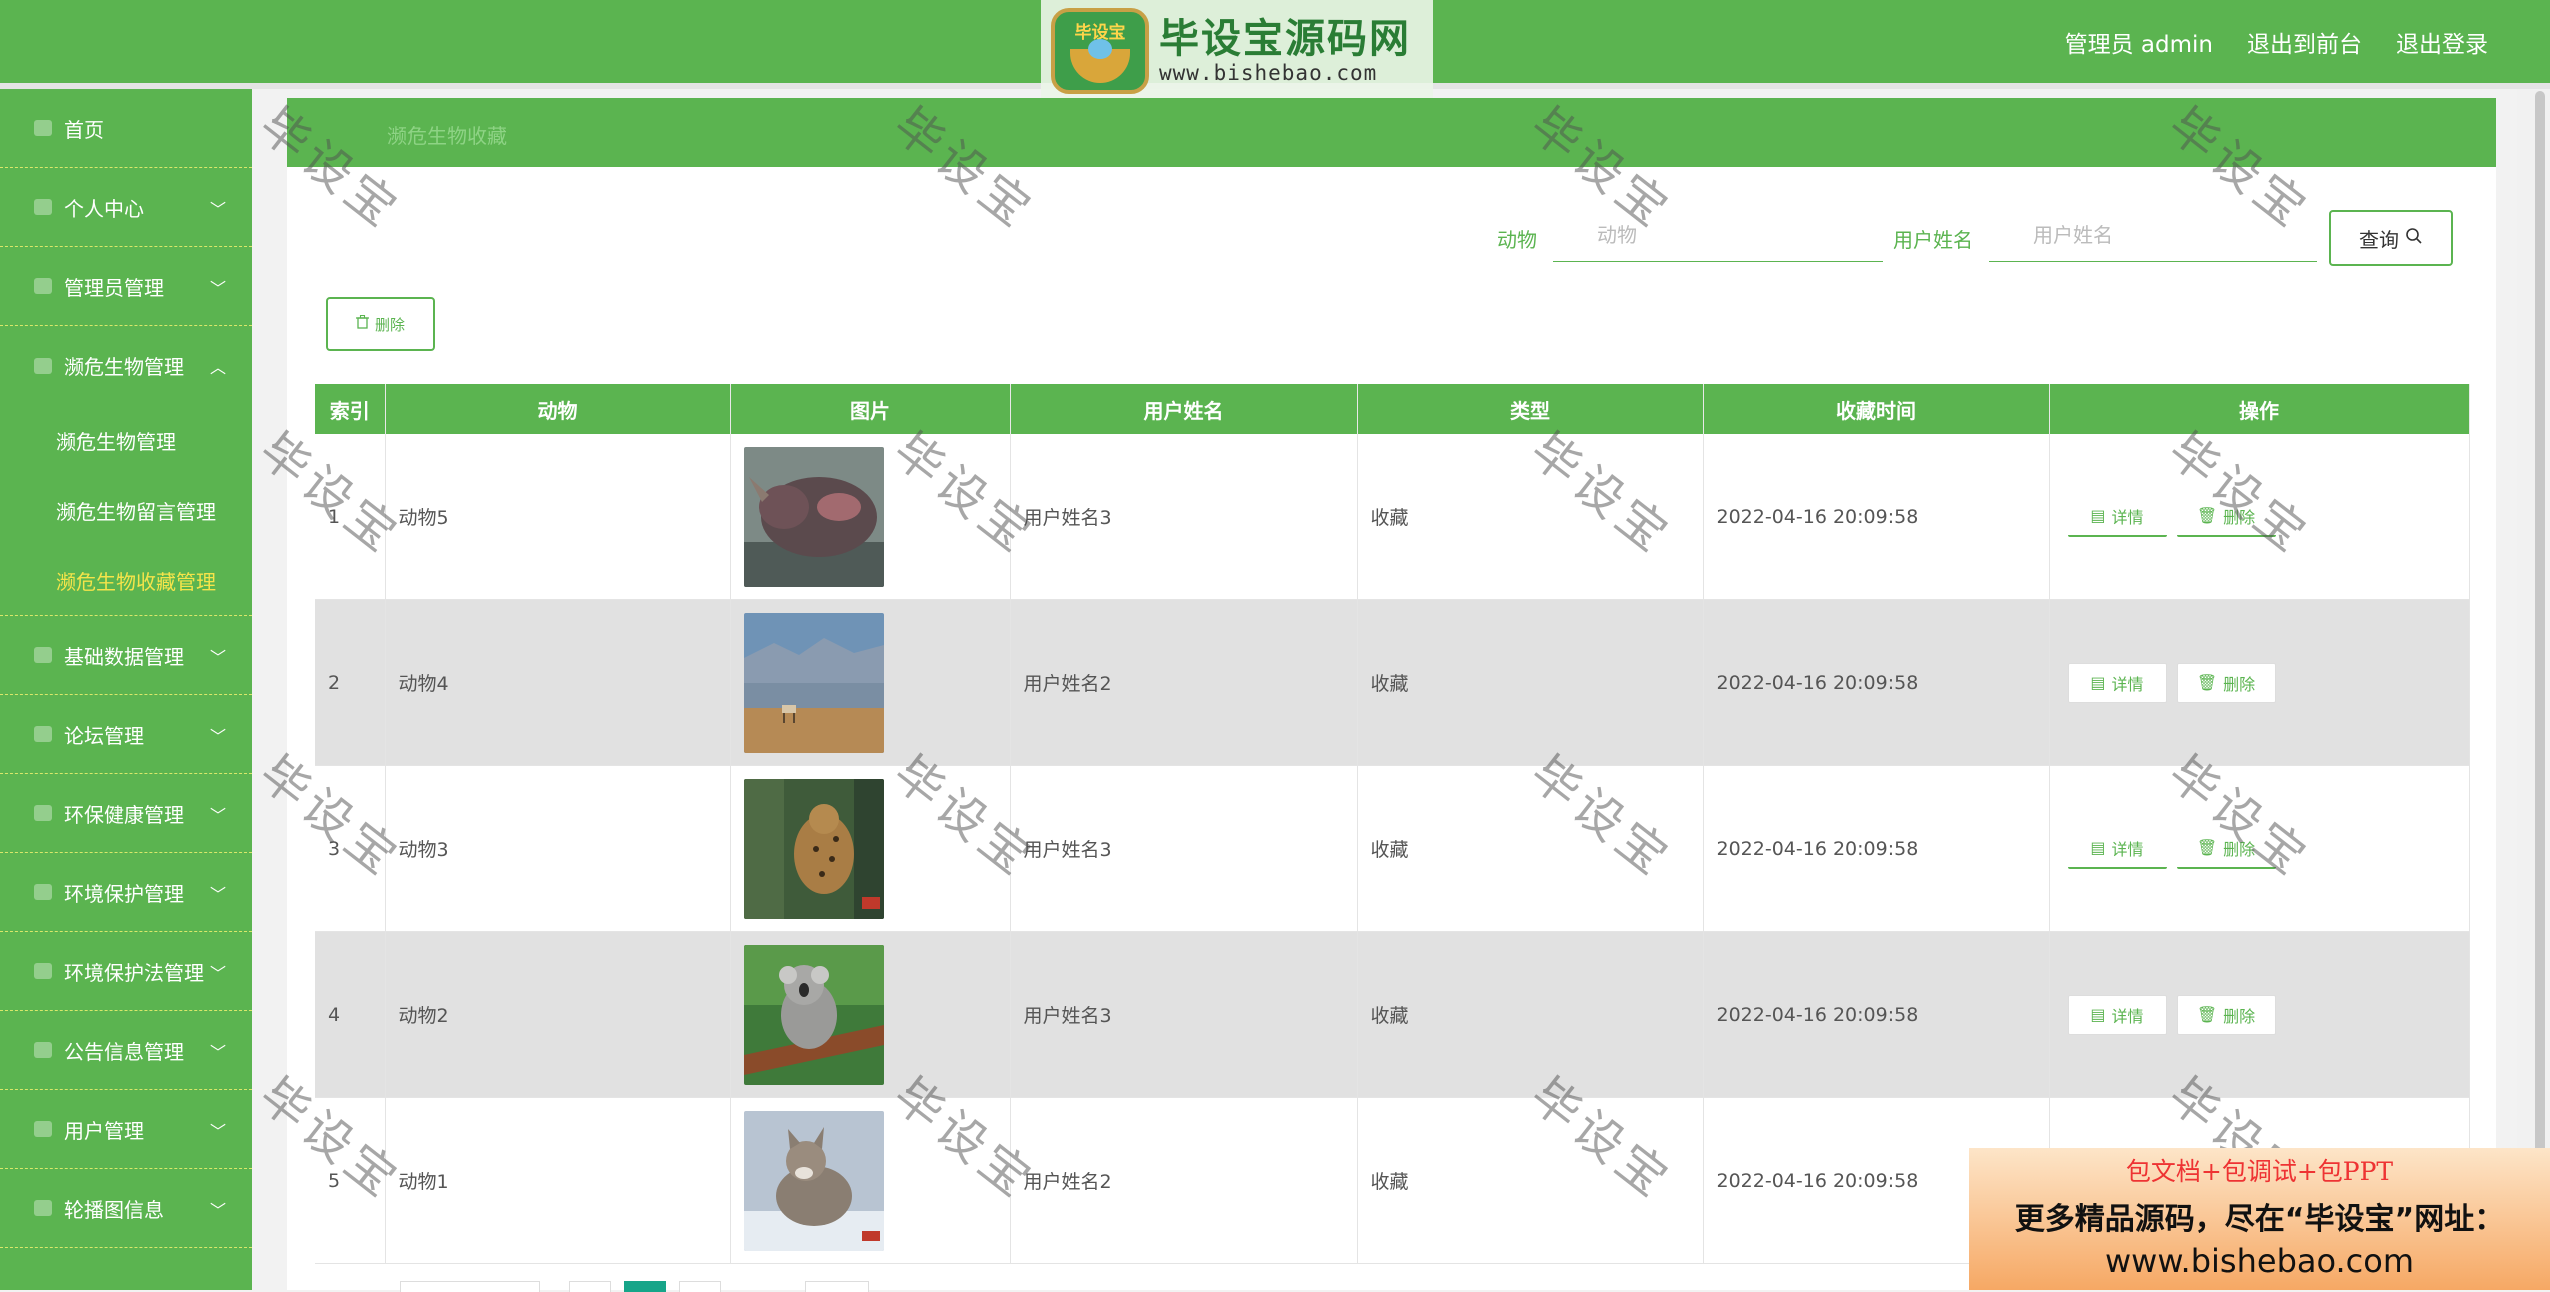 Image resolution: width=2550 pixels, height=1292 pixels. I want to click on sidebar-item-label: 濒危生物管理, so click(124, 367).